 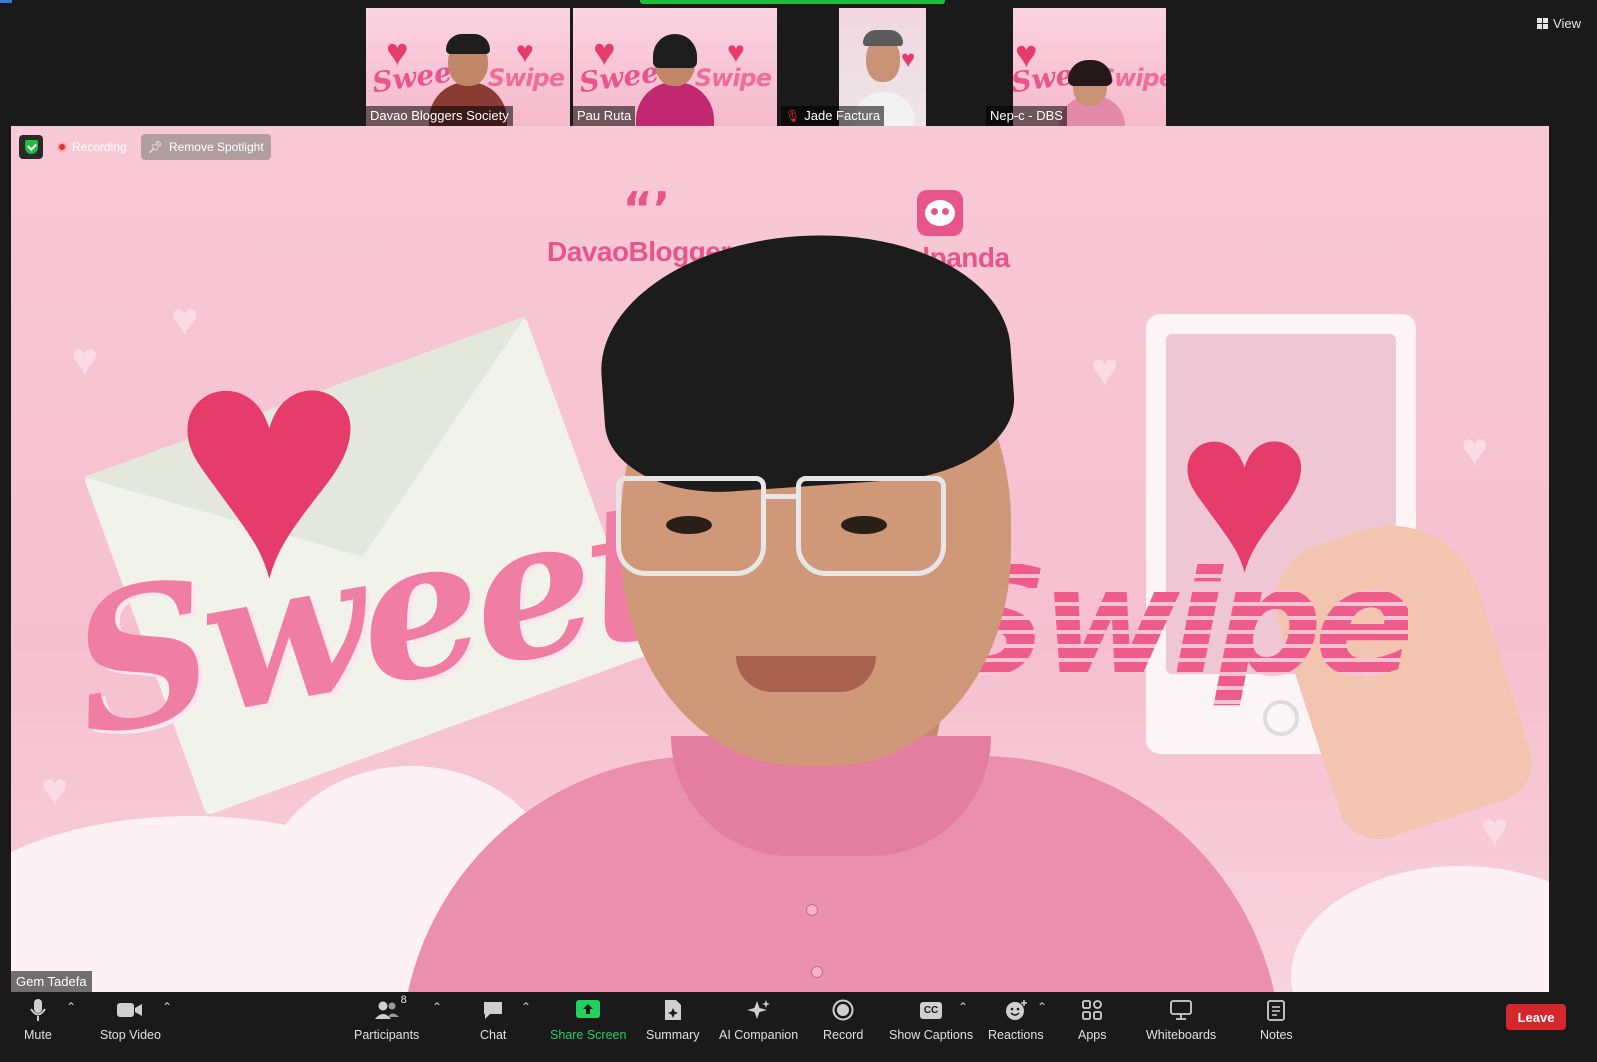 What do you see at coordinates (1276, 1010) in the screenshot?
I see `notes-icon` at bounding box center [1276, 1010].